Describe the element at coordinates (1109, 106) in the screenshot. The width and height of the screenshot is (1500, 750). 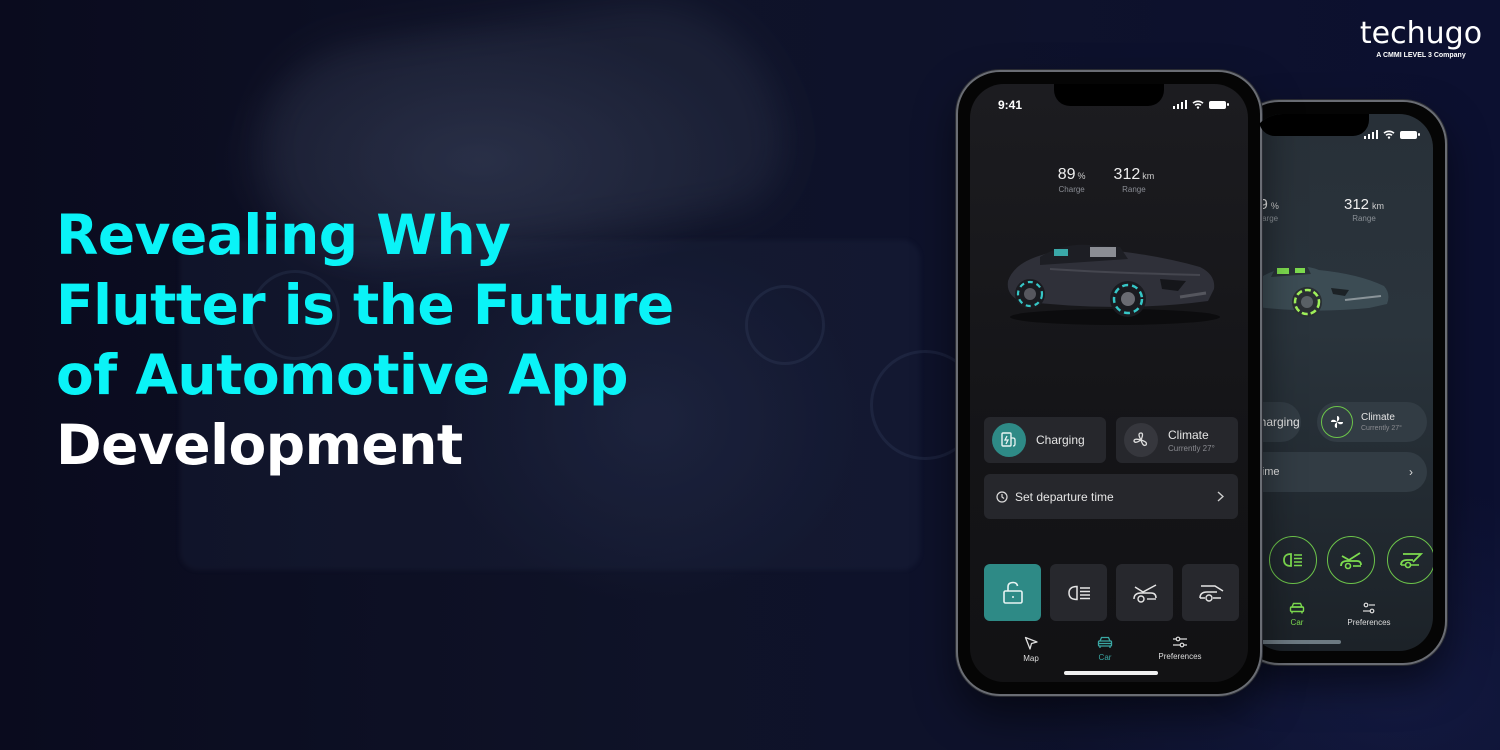
I see `status-bar: 9:41` at that location.